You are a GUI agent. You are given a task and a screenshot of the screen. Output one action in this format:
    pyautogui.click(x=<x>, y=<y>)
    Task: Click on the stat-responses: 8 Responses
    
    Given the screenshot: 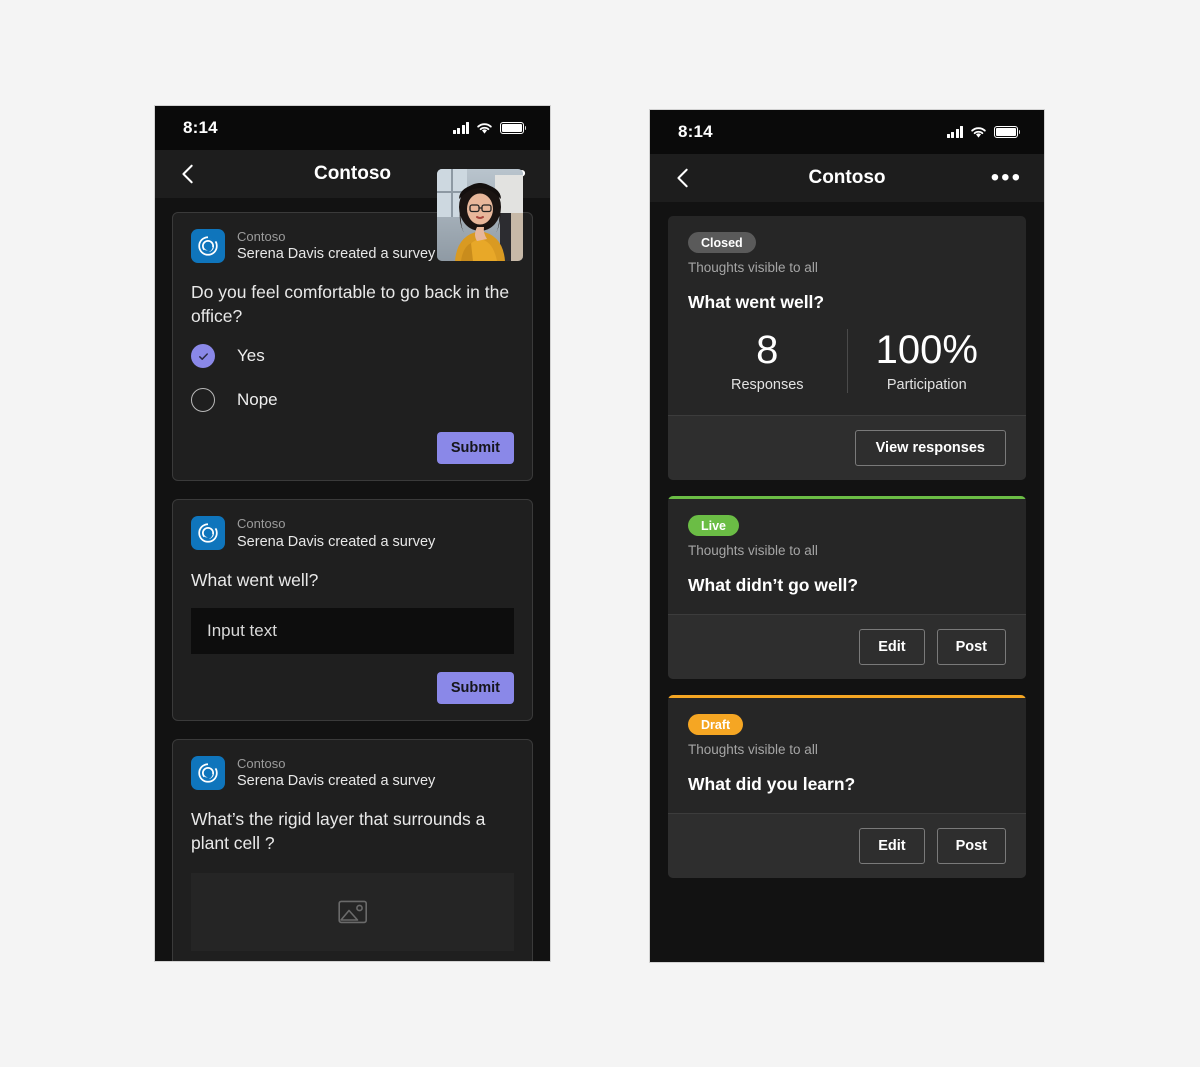 What is the action you would take?
    pyautogui.click(x=767, y=361)
    